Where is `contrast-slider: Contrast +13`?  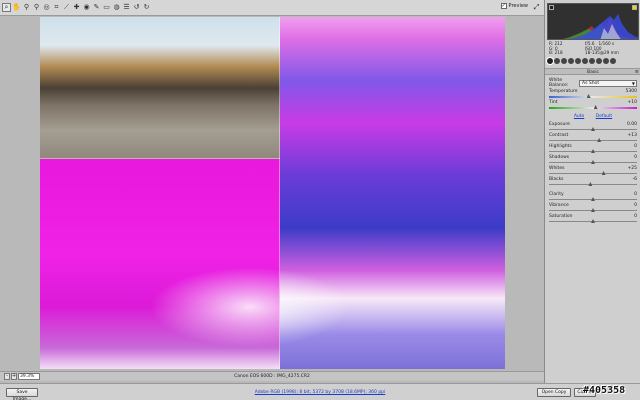 contrast-slider: Contrast +13 is located at coordinates (593, 138).